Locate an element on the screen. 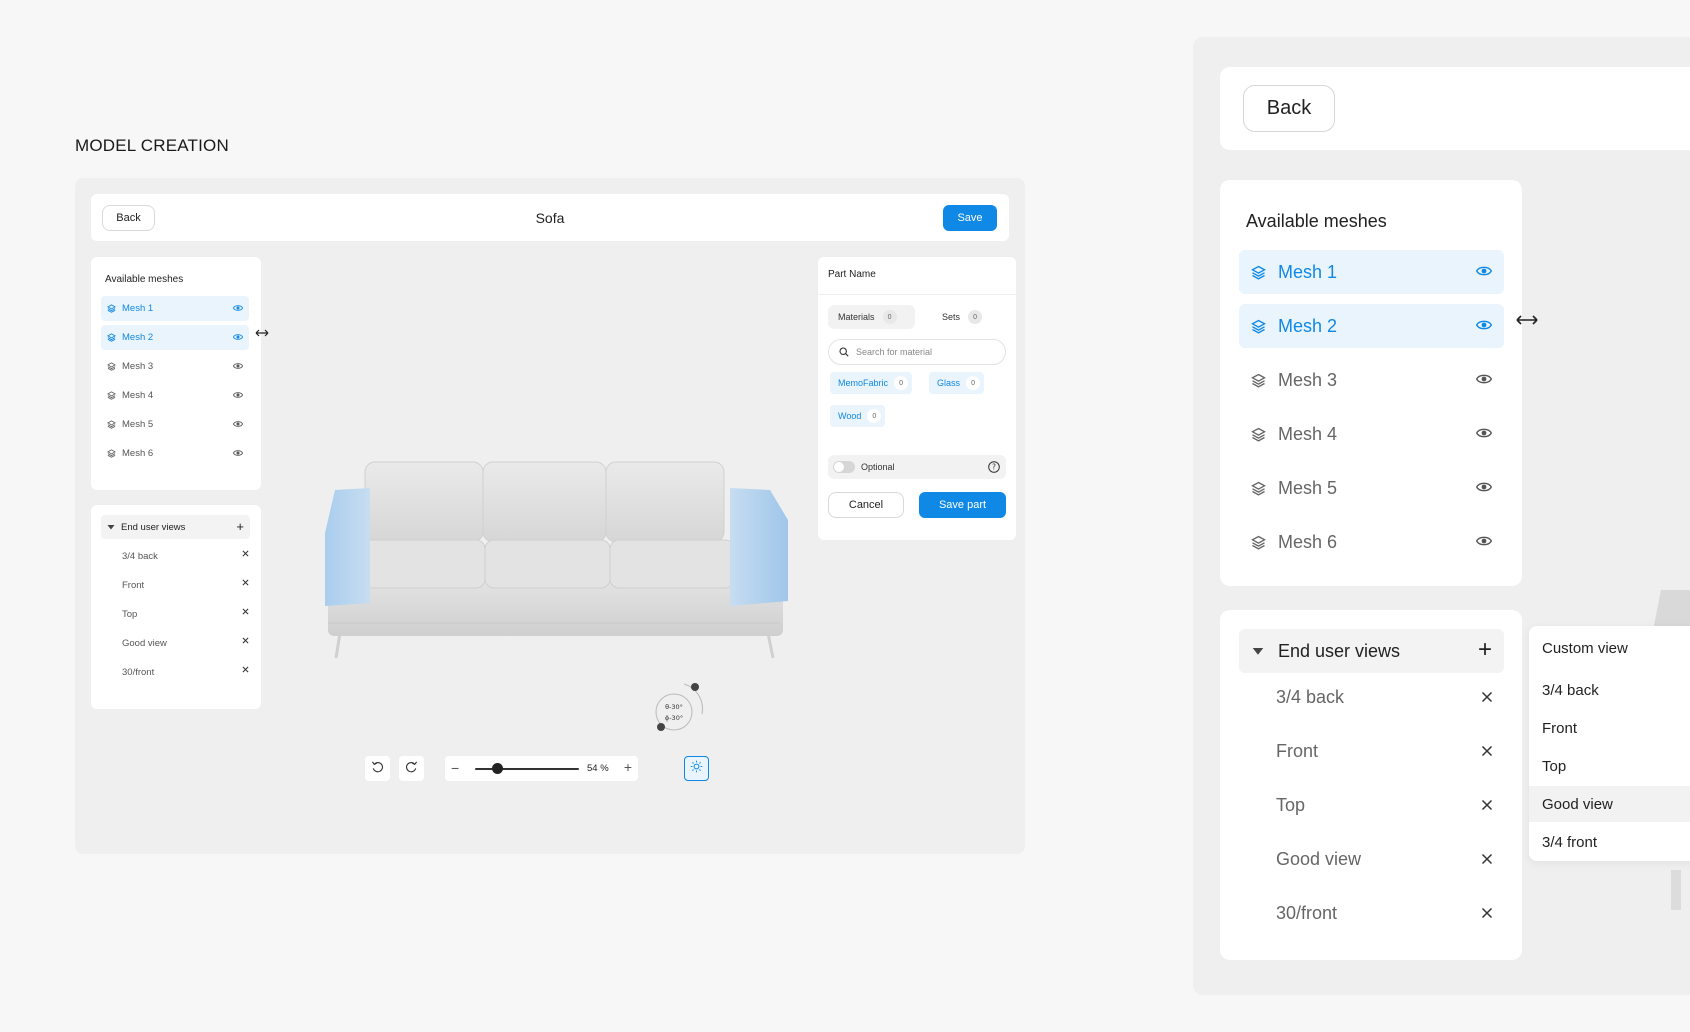 The image size is (1690, 1032). mesh-label: Mesh 6 is located at coordinates (138, 453).